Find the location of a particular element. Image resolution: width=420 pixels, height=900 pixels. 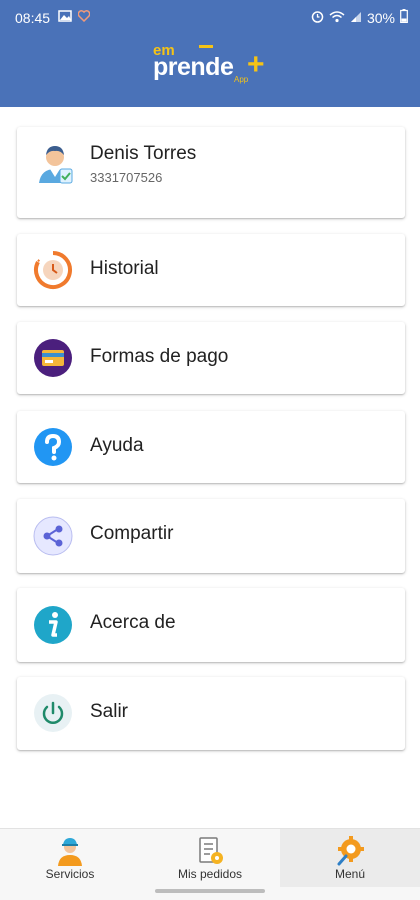

menu-label-ayuda: Ayuda is located at coordinates (117, 445).